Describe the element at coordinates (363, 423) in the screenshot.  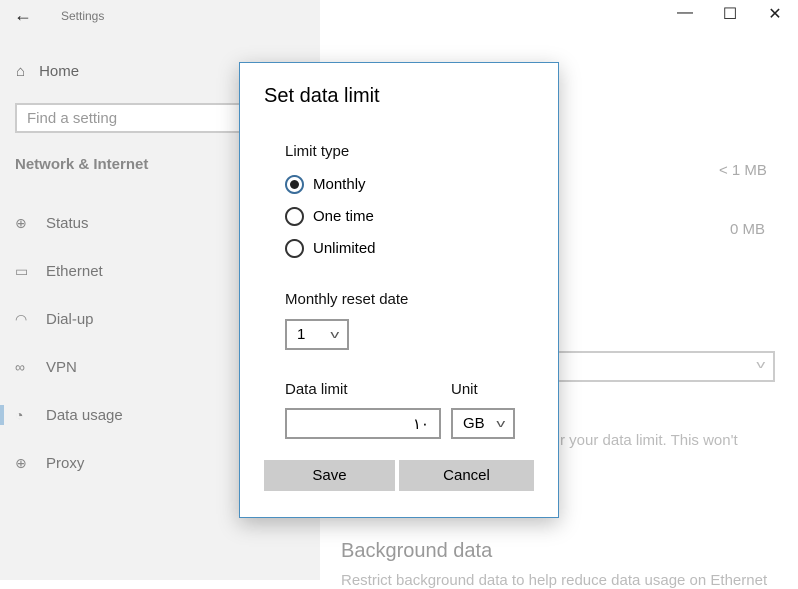
I see `data-limit-input: ١٠` at that location.